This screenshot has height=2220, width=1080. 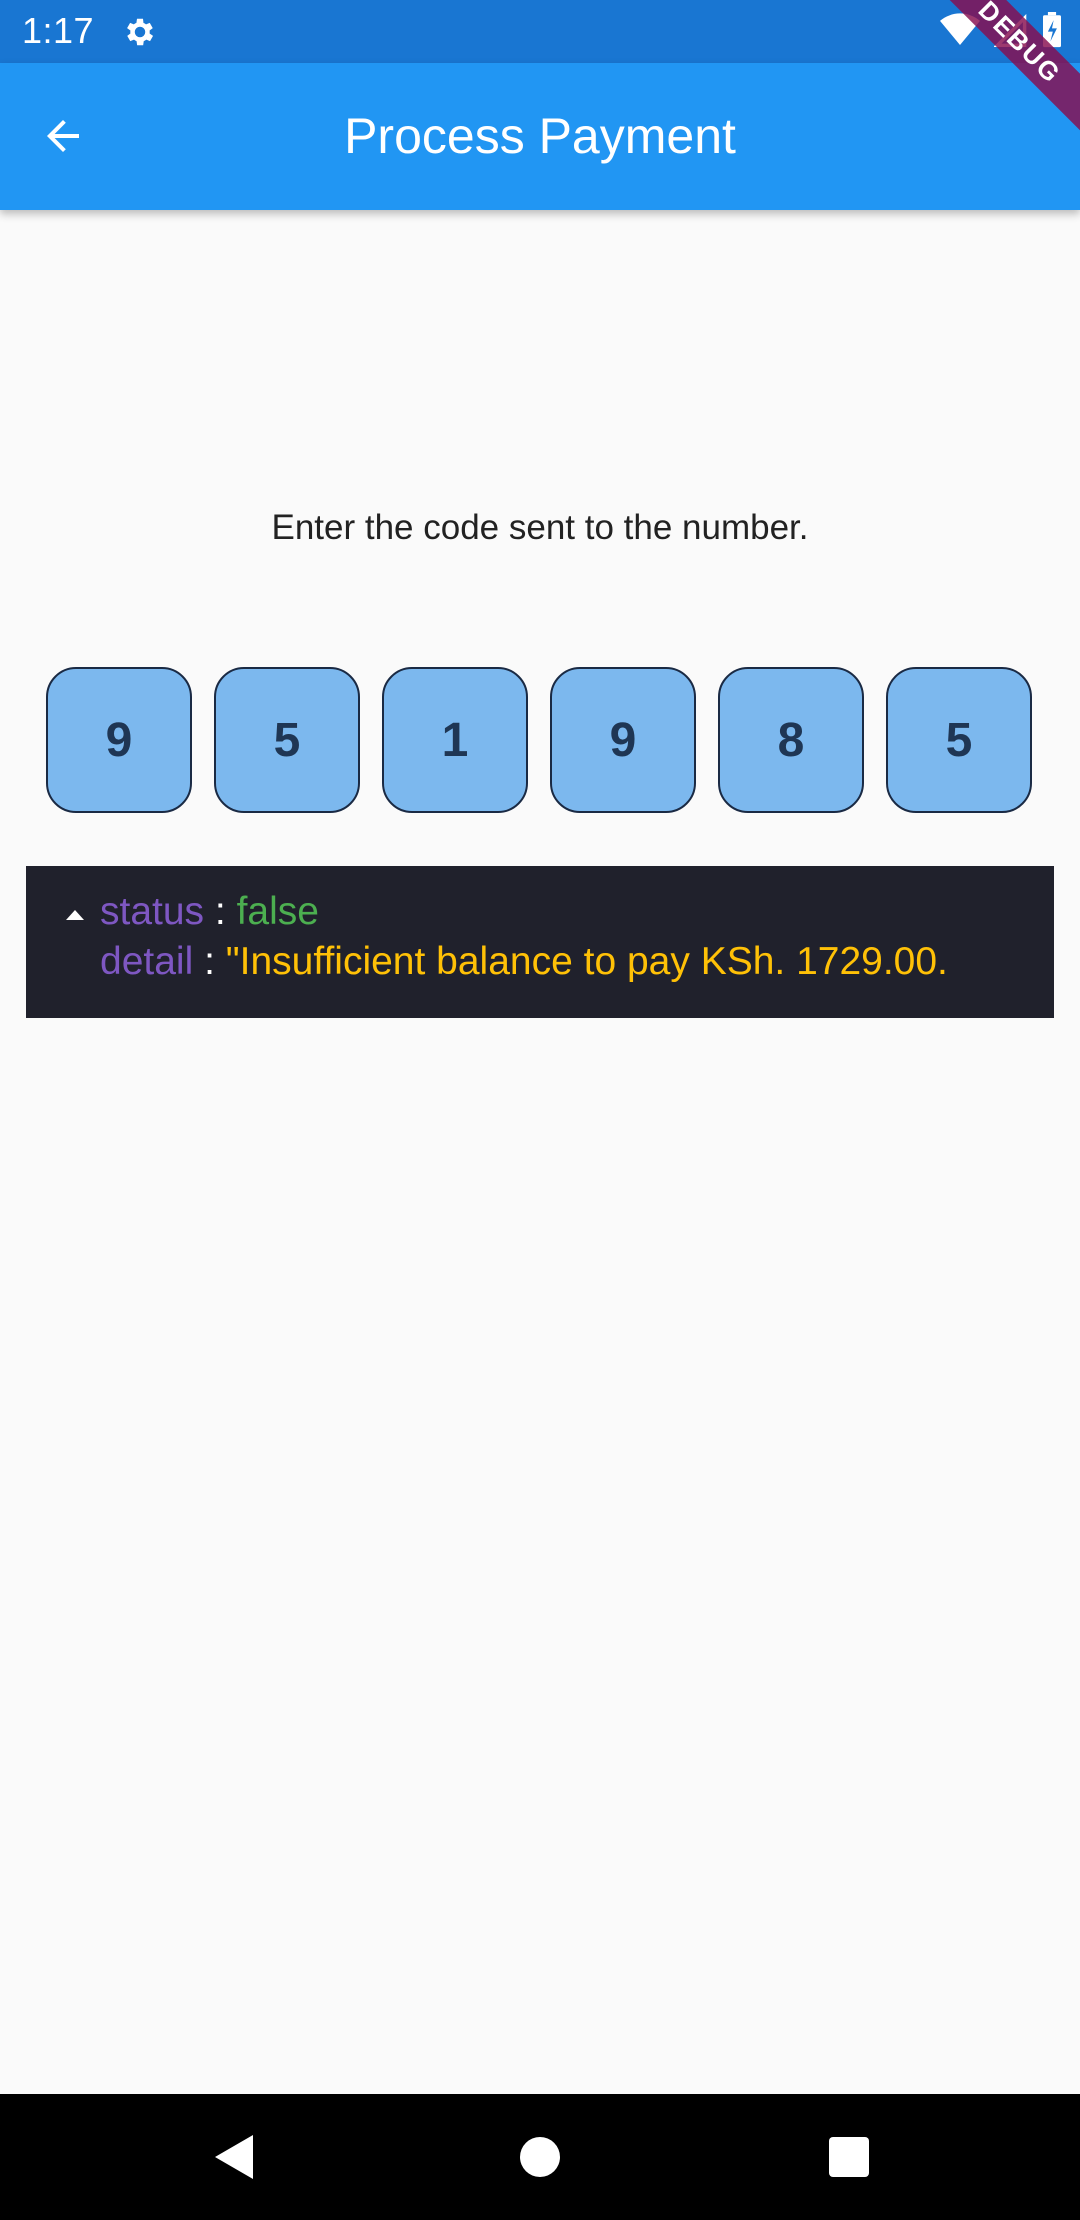 I want to click on collapse-caret-icon, so click(x=75, y=915).